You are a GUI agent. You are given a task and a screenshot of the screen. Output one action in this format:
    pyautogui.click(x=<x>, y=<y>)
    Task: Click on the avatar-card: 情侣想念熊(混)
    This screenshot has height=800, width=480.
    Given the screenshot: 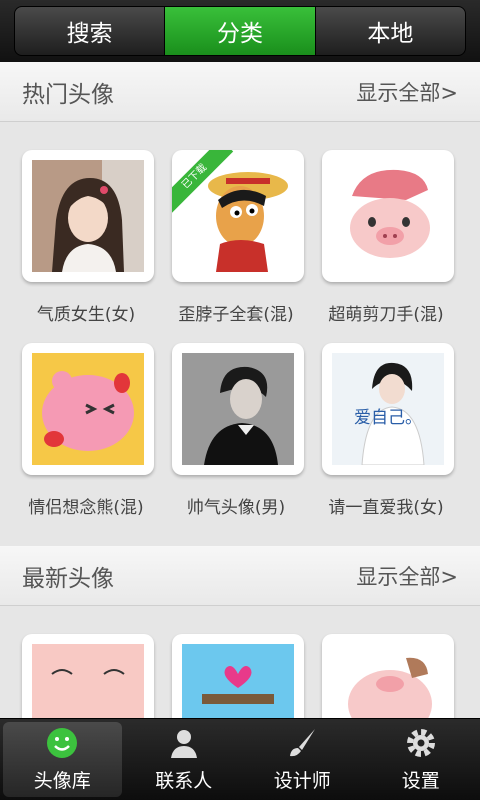 What is the action you would take?
    pyautogui.click(x=97, y=430)
    